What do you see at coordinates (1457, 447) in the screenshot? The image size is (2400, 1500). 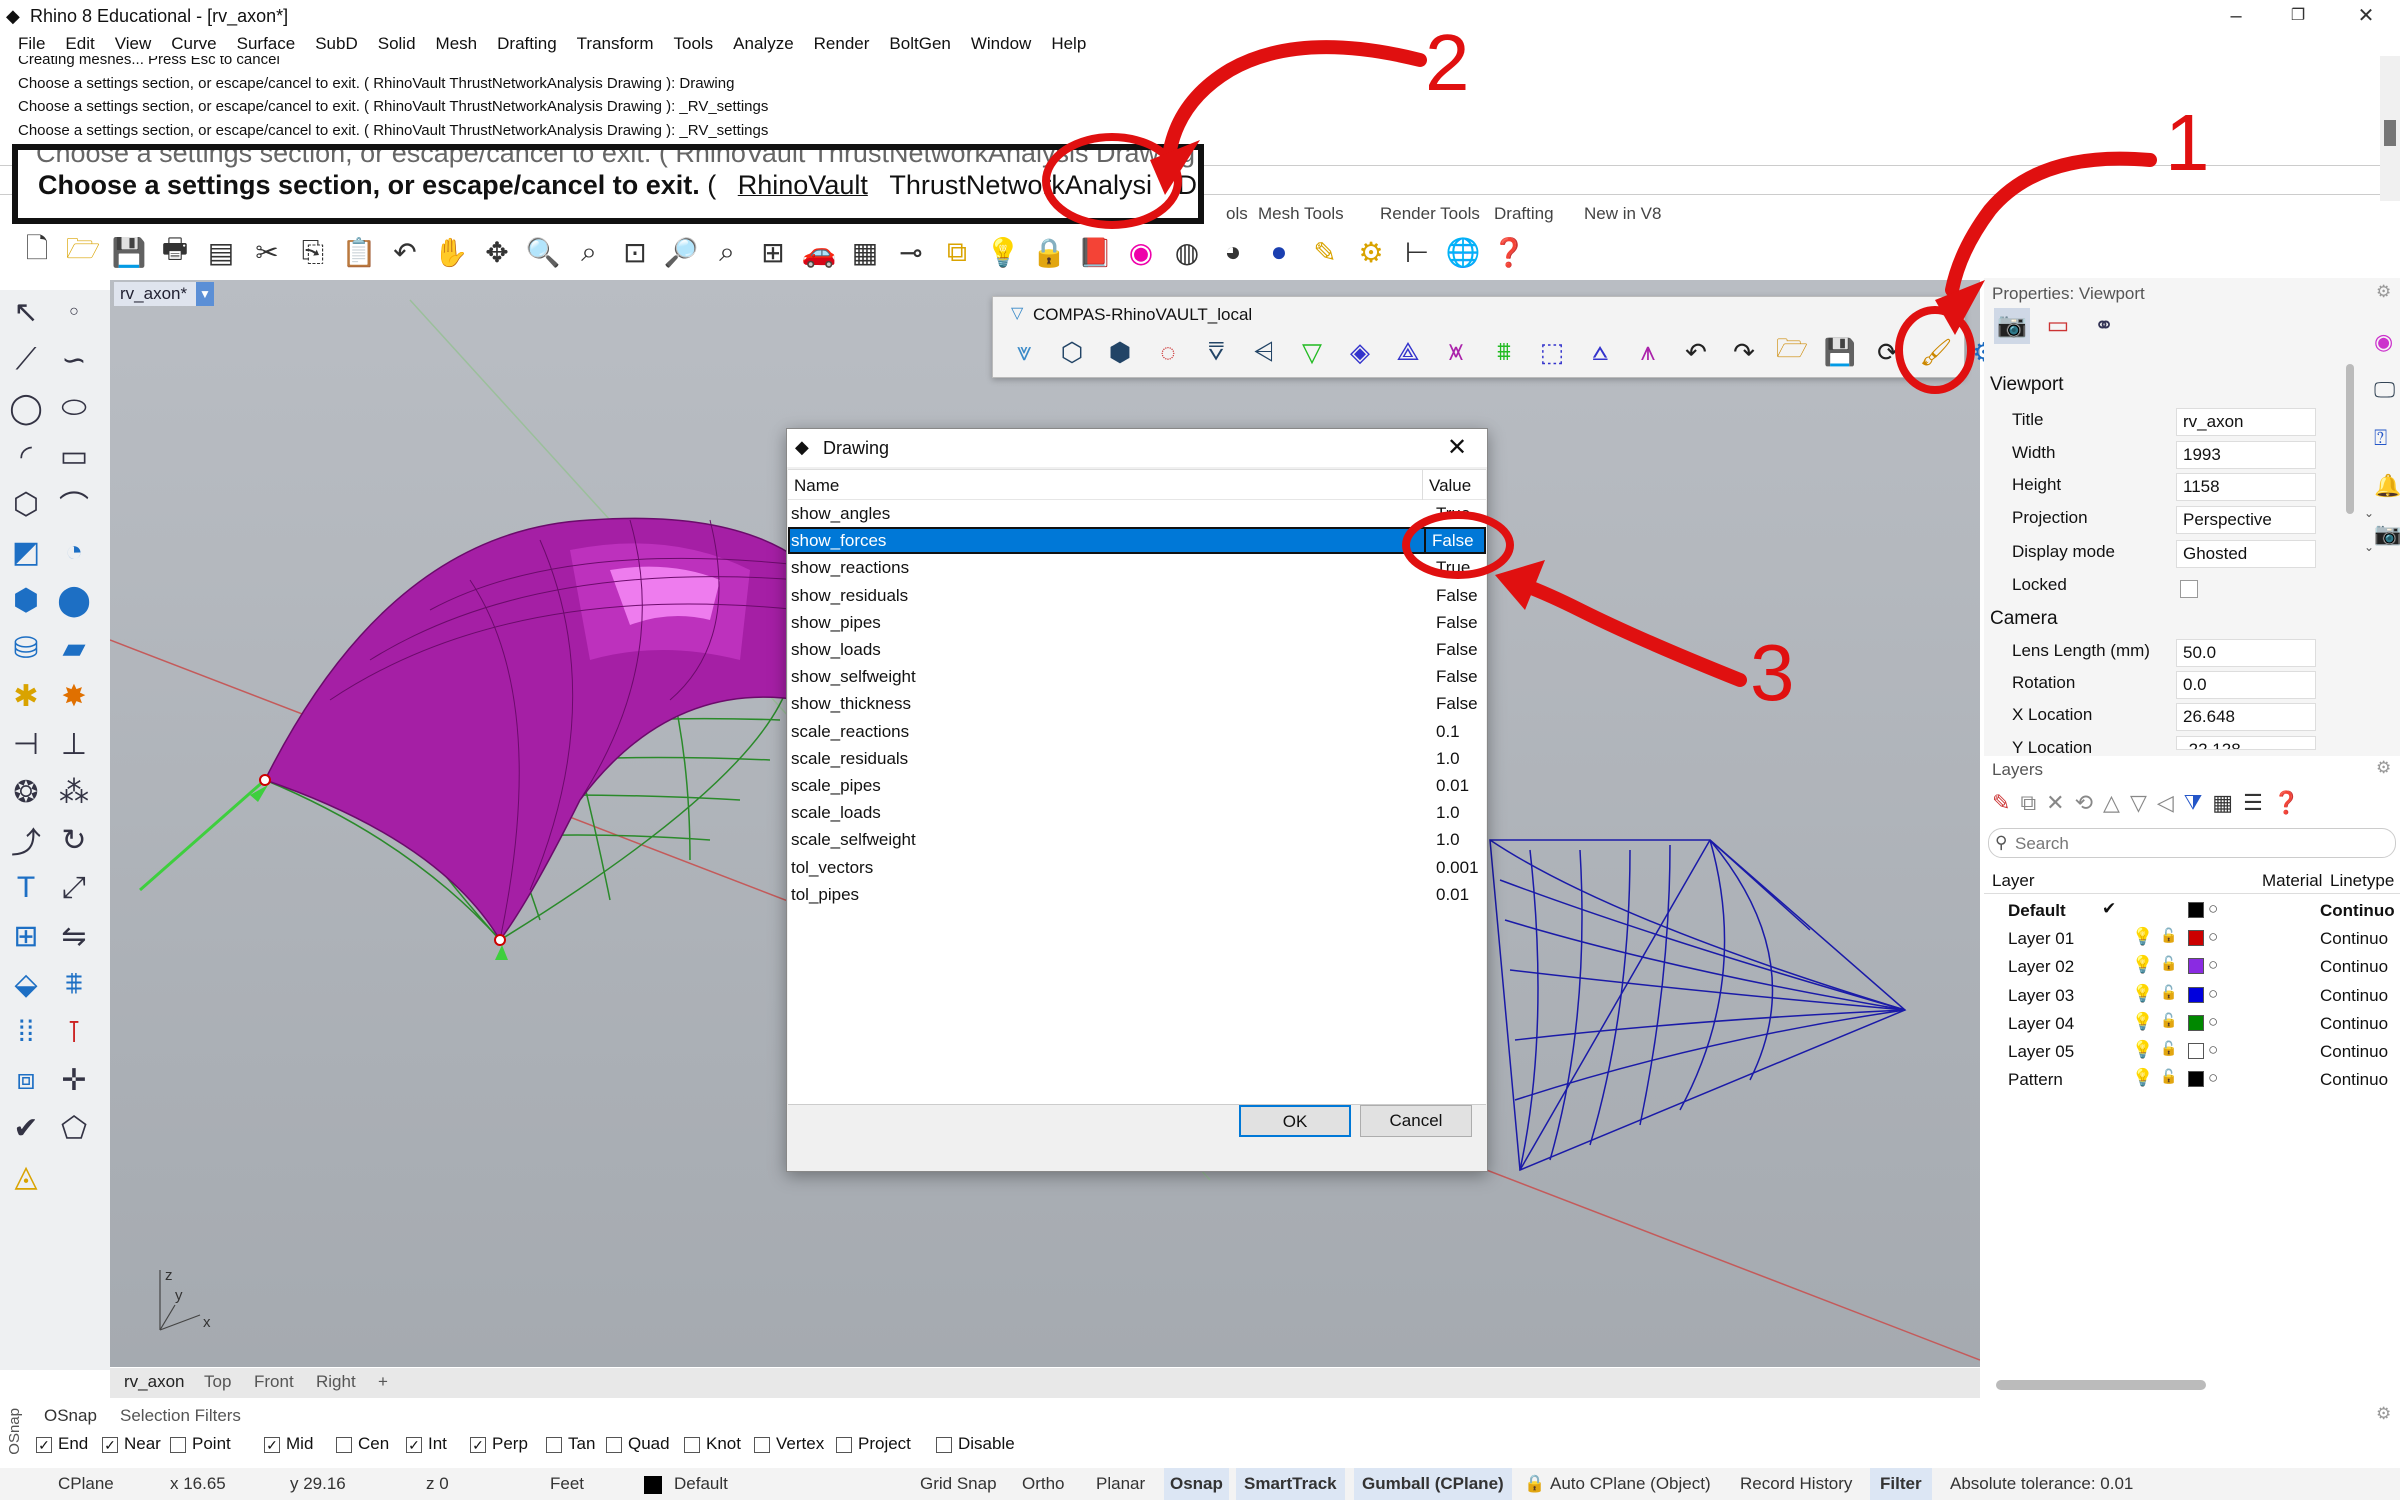 I see `dialog-close-button: ✕` at bounding box center [1457, 447].